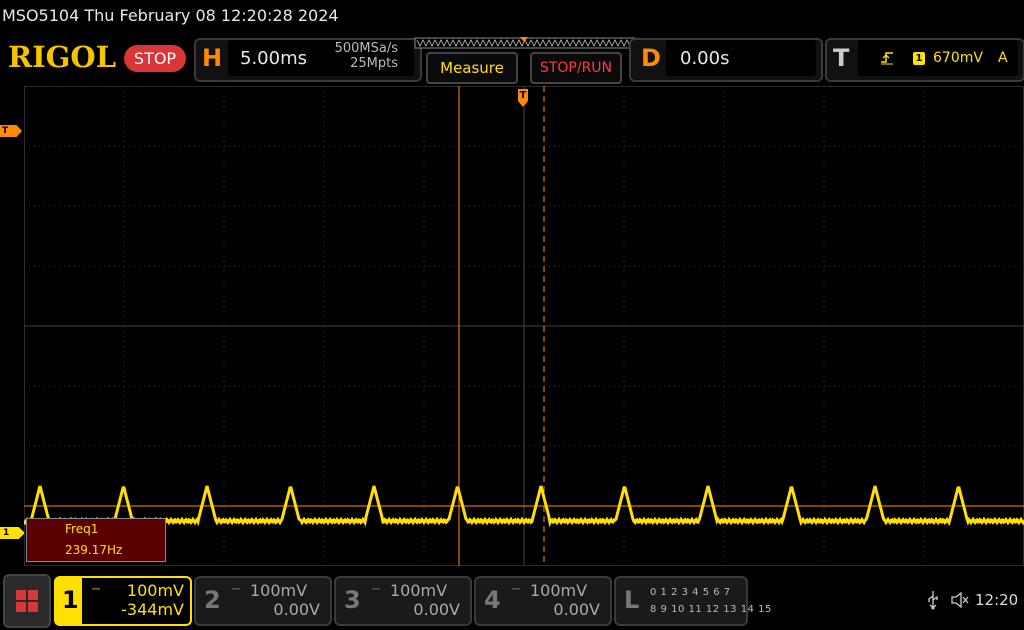 Image resolution: width=1024 pixels, height=630 pixels. I want to click on channel-1-scale: 100mV, so click(155, 590).